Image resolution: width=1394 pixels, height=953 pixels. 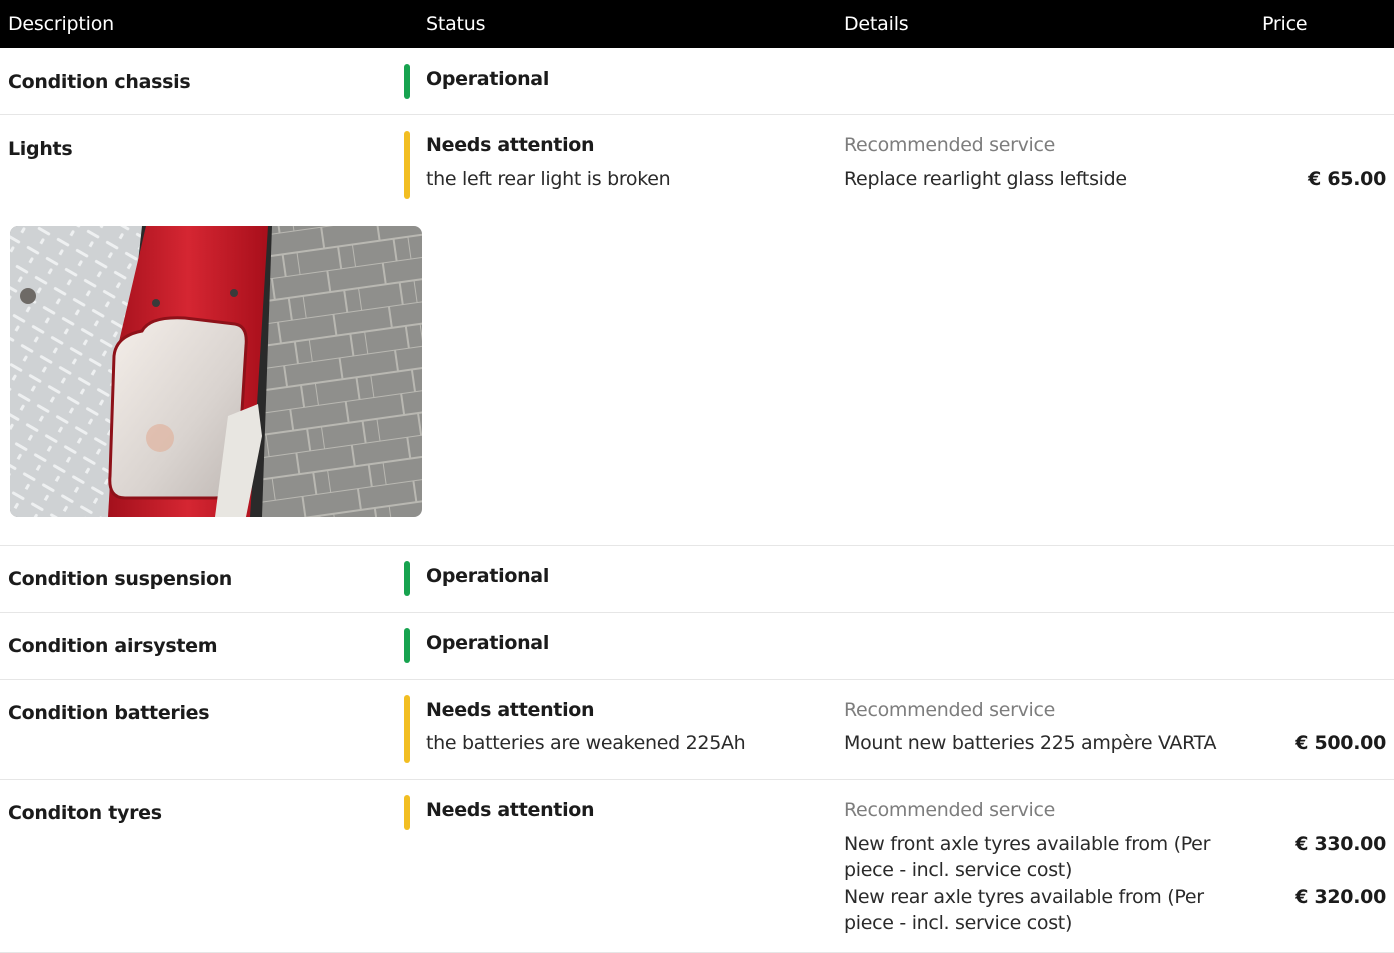 I want to click on row-description: Lights, so click(x=40, y=149).